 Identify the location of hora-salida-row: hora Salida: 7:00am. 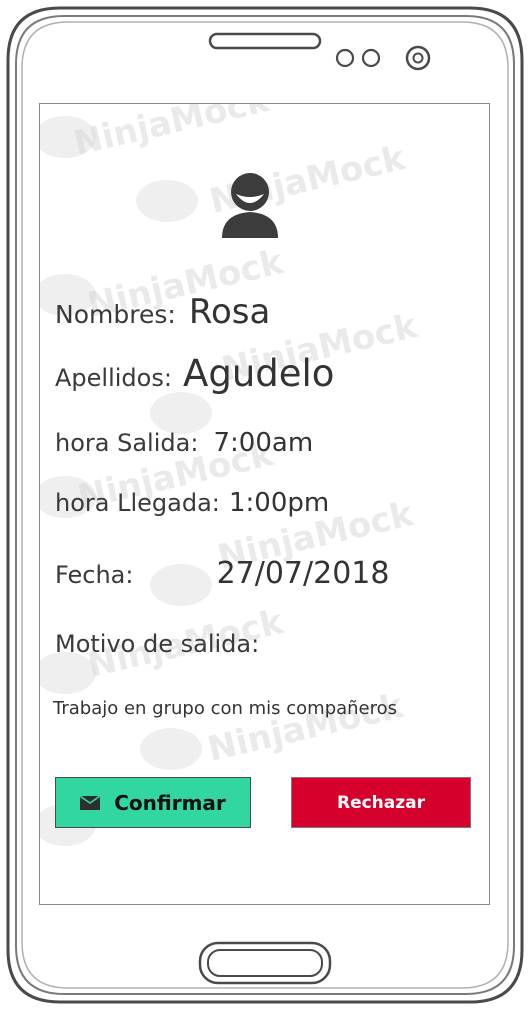
(184, 443).